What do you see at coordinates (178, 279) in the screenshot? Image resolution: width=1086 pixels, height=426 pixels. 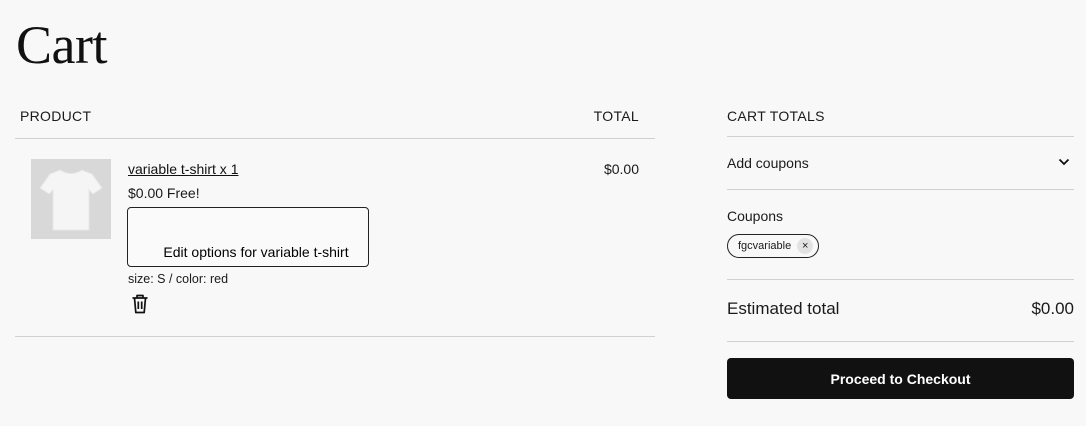 I see `product-variation: size: S / color: red` at bounding box center [178, 279].